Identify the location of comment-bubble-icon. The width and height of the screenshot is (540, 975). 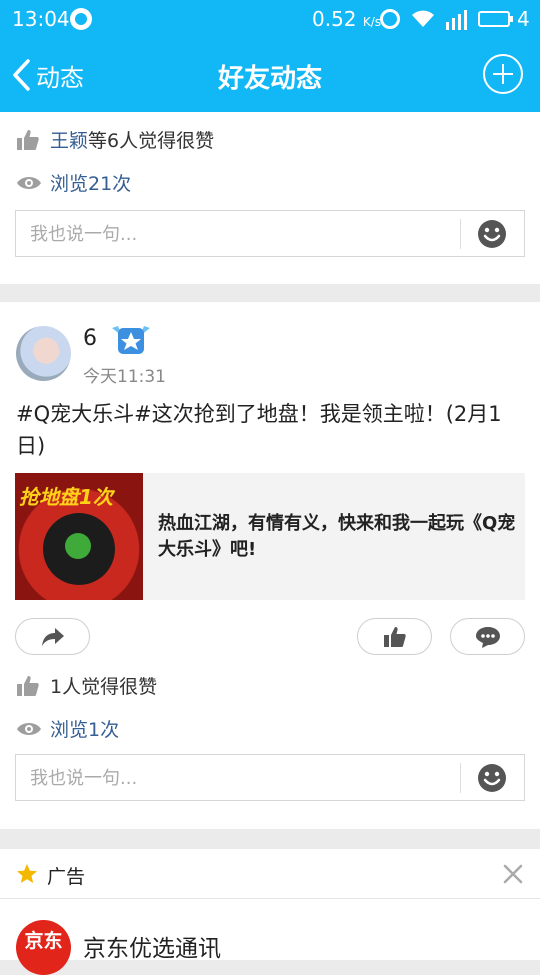
(487, 637).